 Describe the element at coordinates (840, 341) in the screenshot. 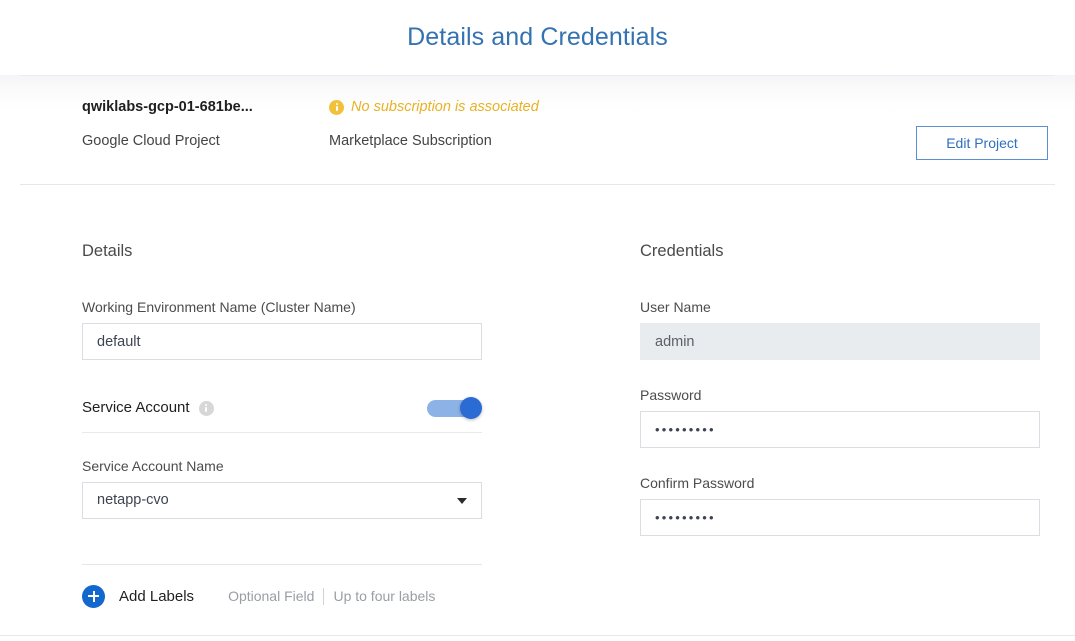

I see `user-name-input` at that location.